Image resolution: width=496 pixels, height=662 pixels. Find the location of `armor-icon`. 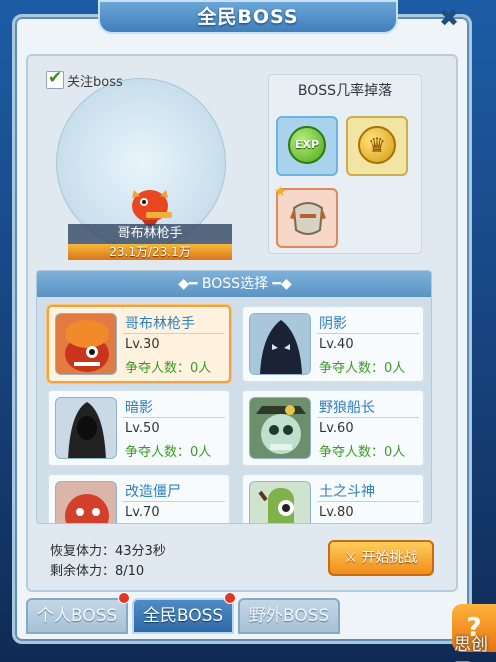

armor-icon is located at coordinates (308, 218).